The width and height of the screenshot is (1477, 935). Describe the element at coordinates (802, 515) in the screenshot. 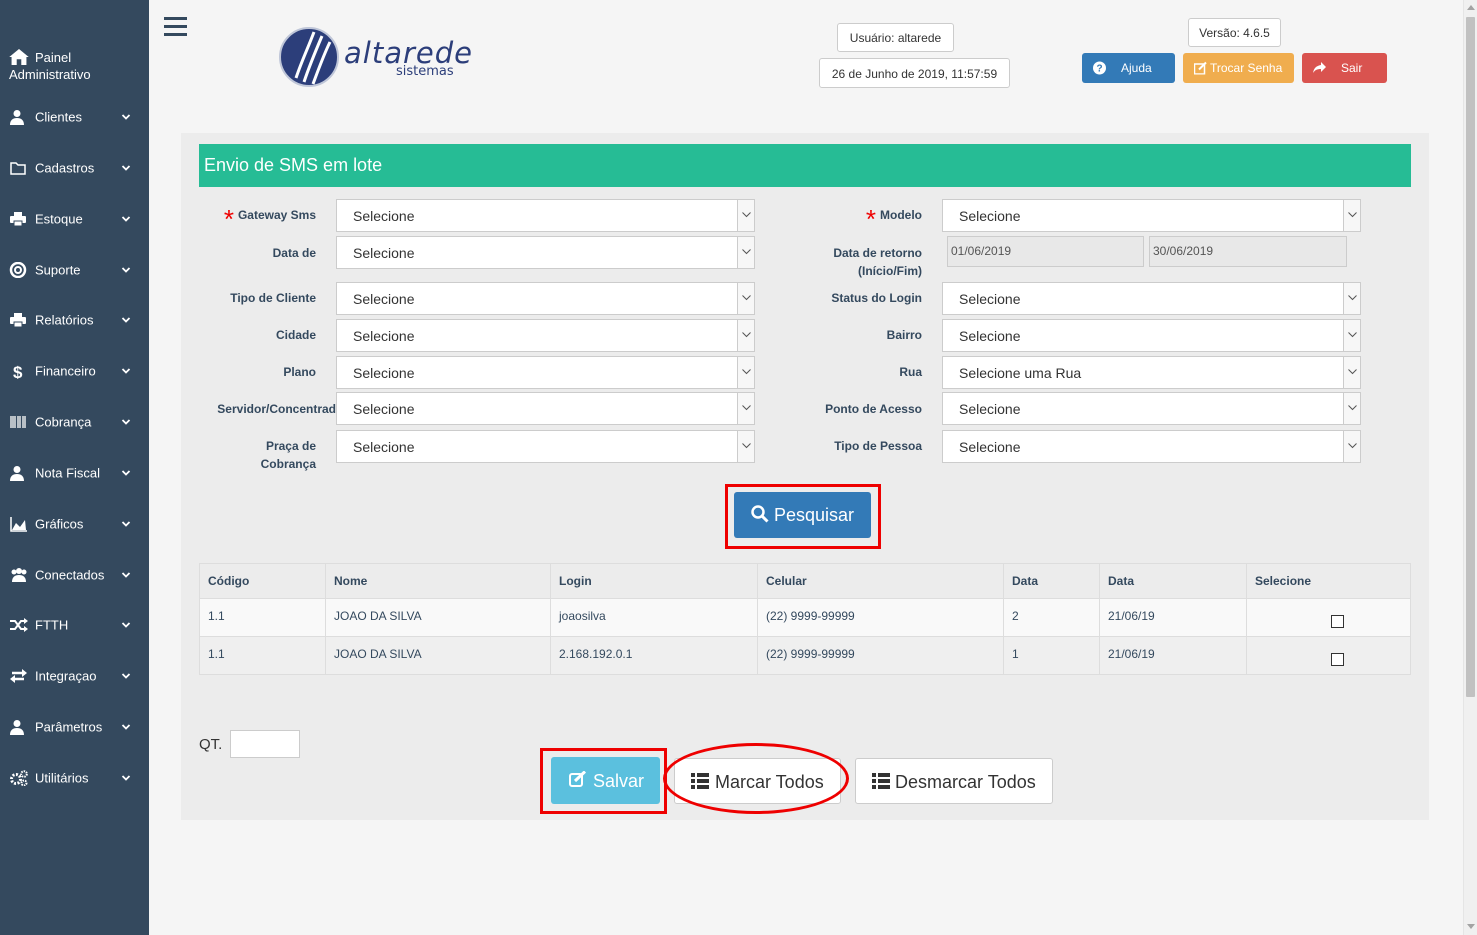

I see `search-button: Pesquisar` at that location.